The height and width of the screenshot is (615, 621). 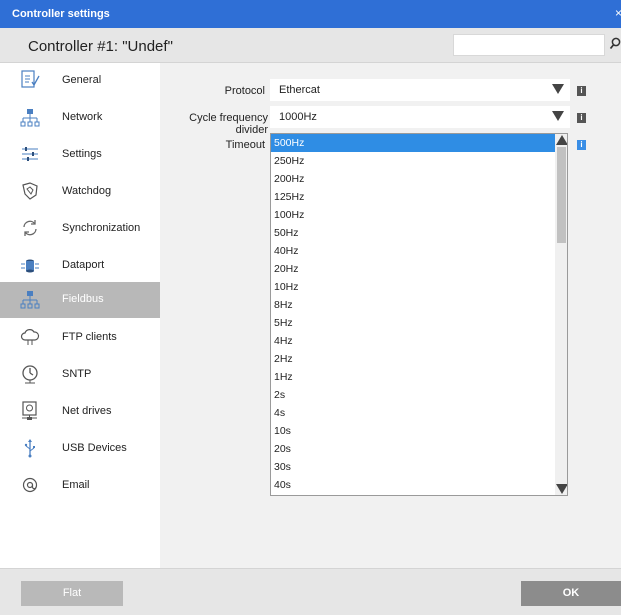 What do you see at coordinates (310, 14) in the screenshot?
I see `title-bar: Controller settings ×` at bounding box center [310, 14].